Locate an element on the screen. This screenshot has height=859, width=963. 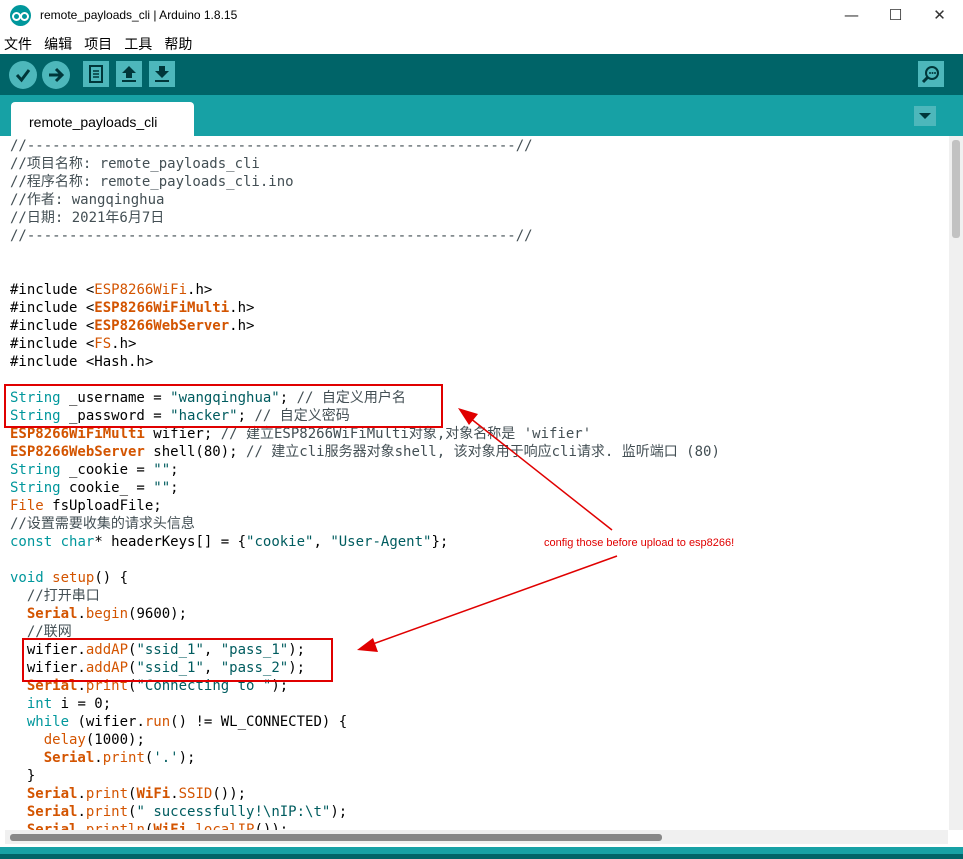
arrow-down-line is located at coordinates (493, 600).